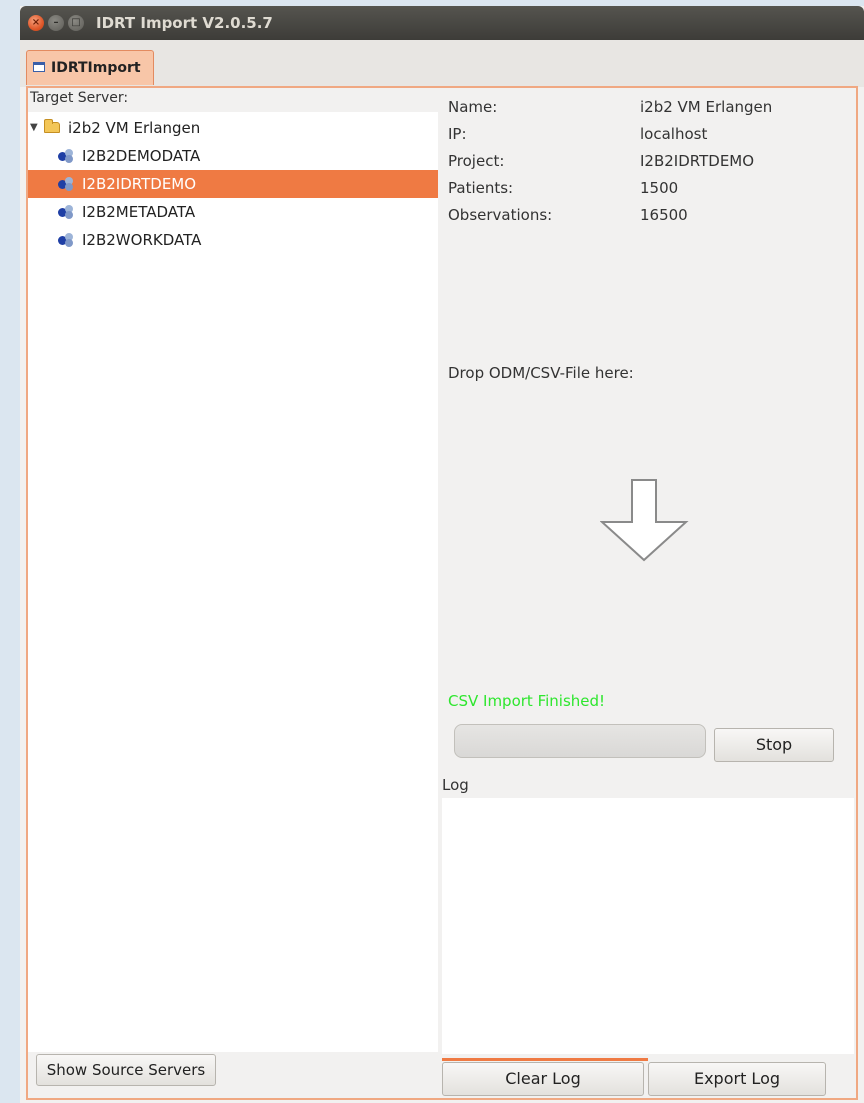 The height and width of the screenshot is (1103, 864). What do you see at coordinates (697, 161) in the screenshot?
I see `info-value: I2B2IDRTDEMO` at bounding box center [697, 161].